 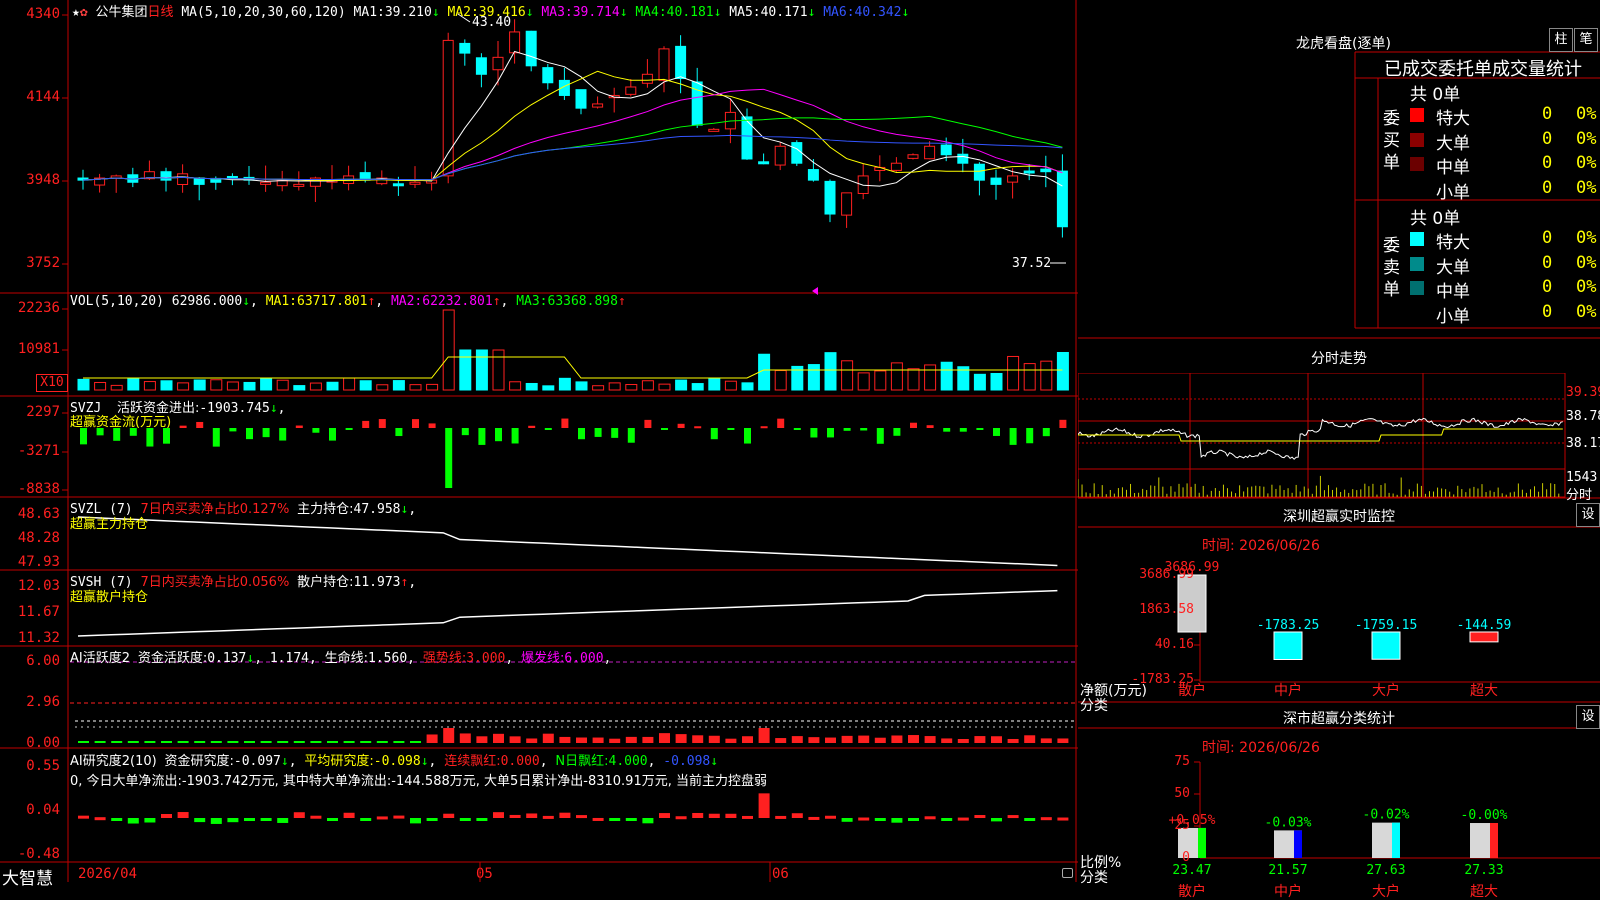 I want to click on ma-value-label: MA6:, so click(x=835, y=12).